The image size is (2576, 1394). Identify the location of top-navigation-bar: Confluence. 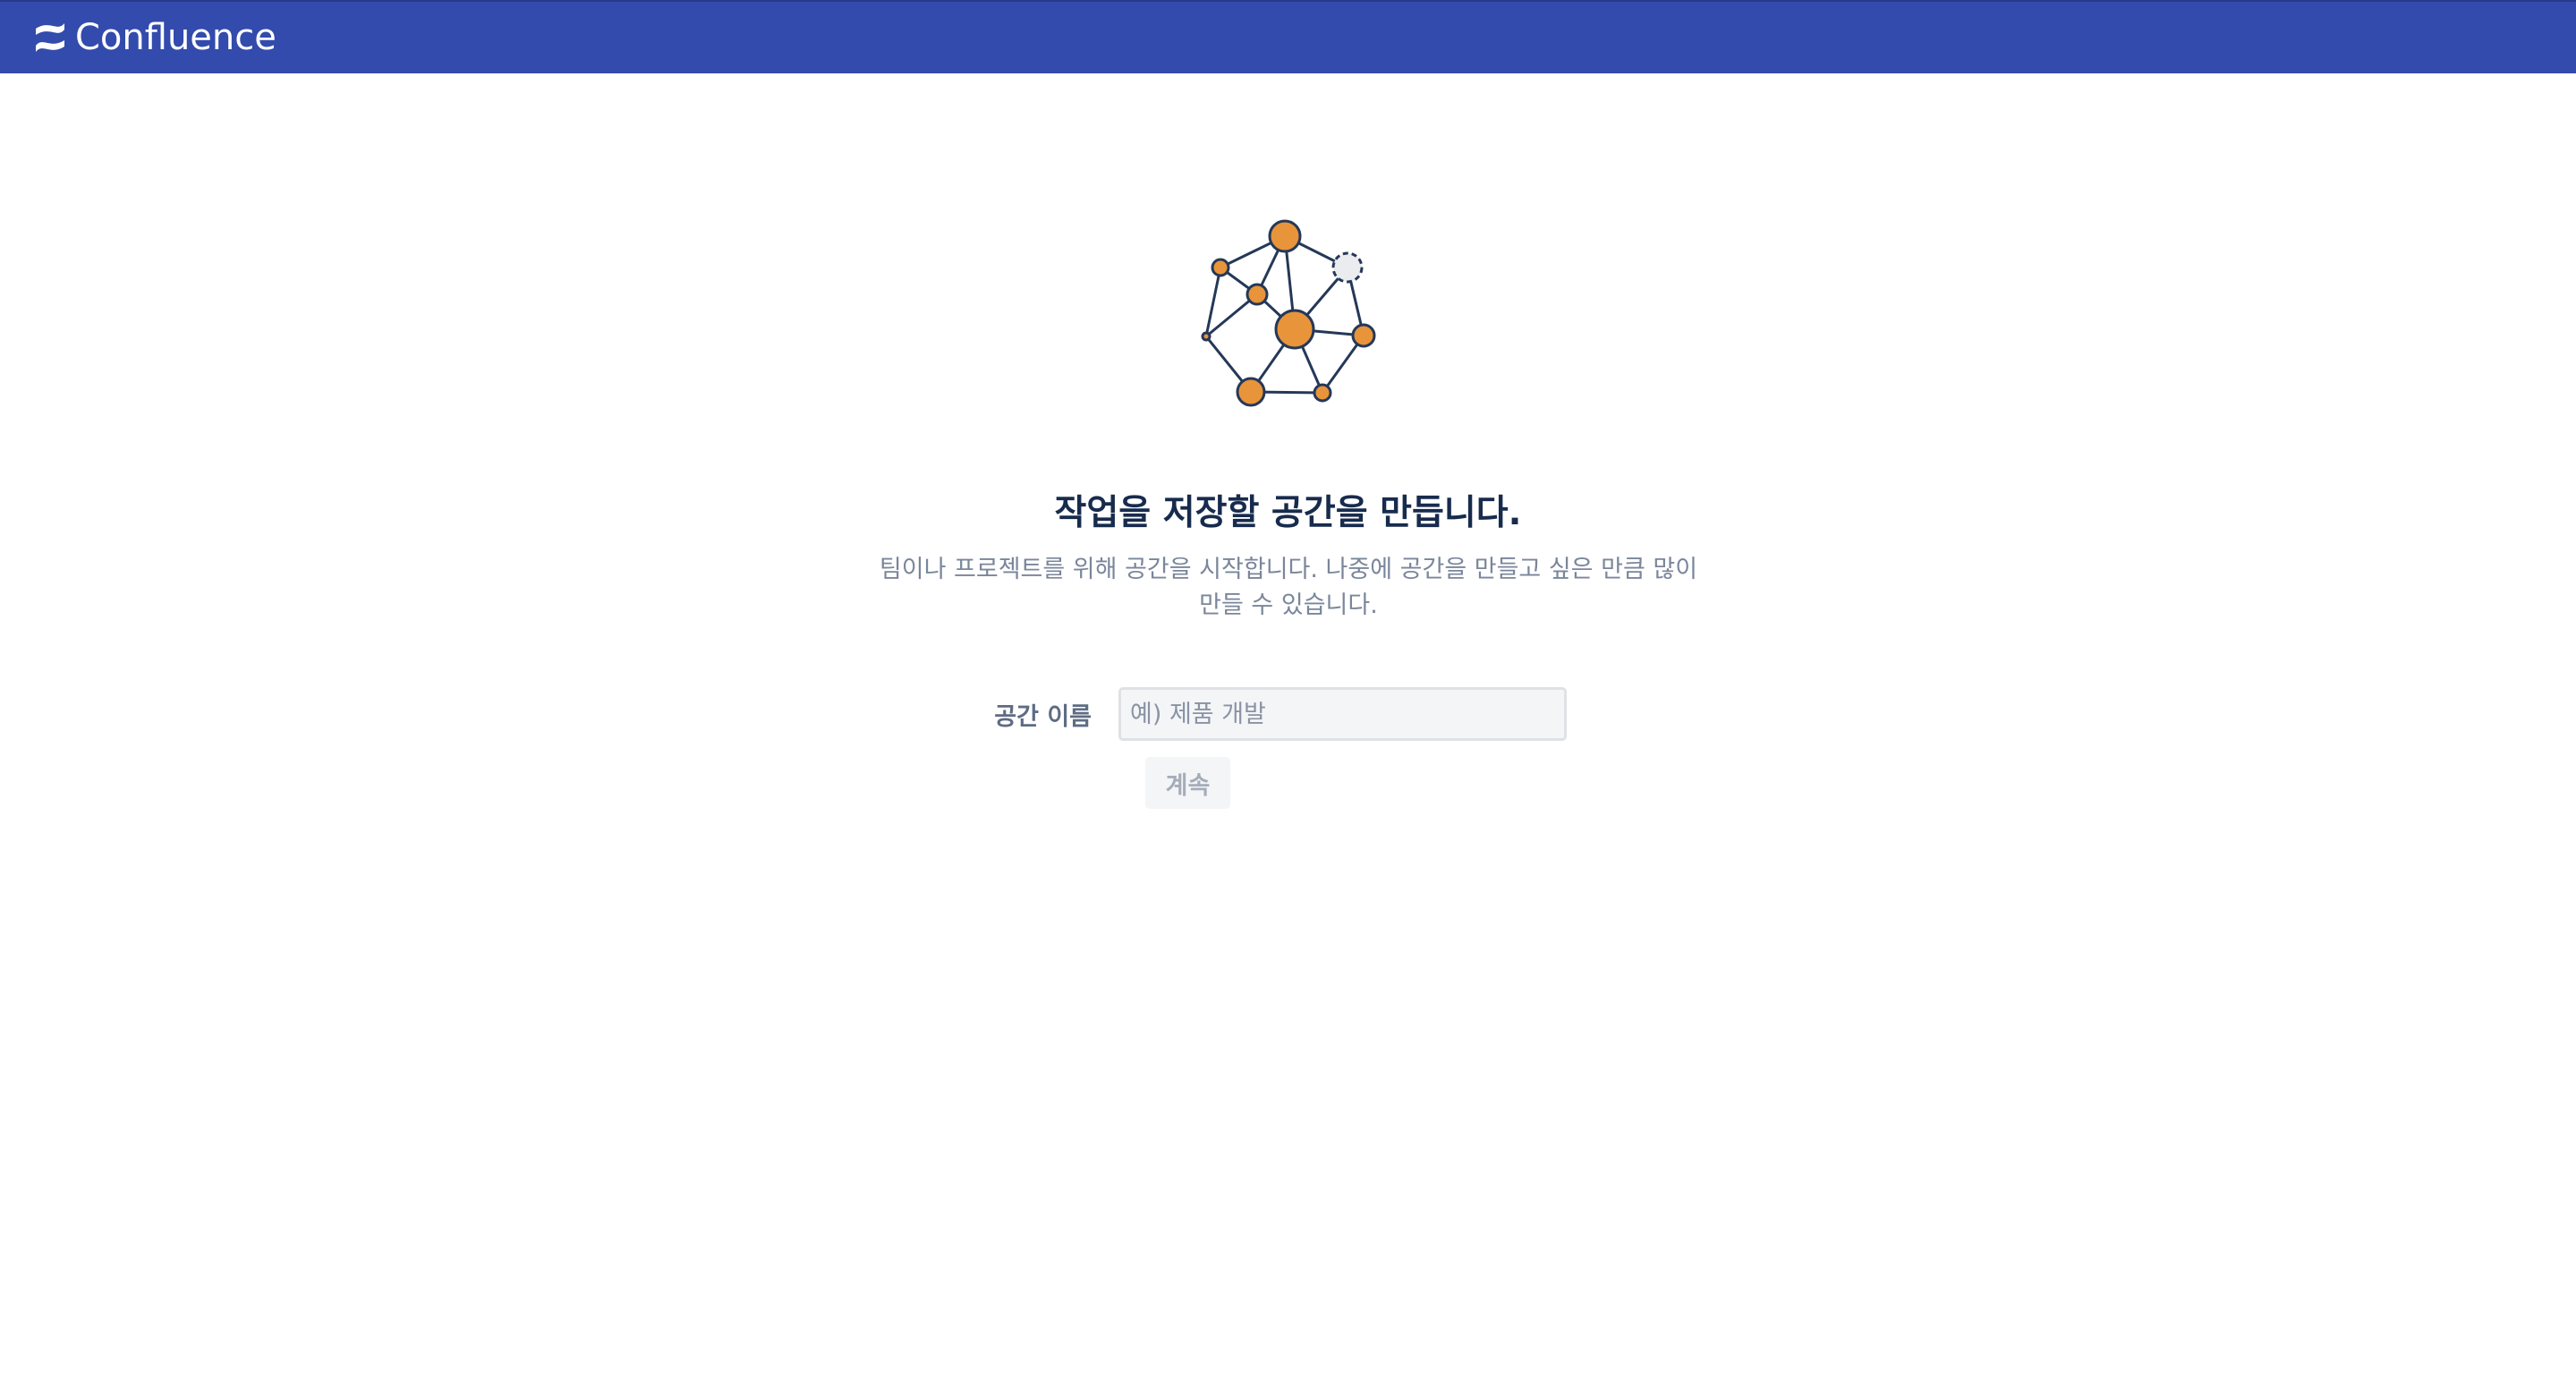
(1288, 36).